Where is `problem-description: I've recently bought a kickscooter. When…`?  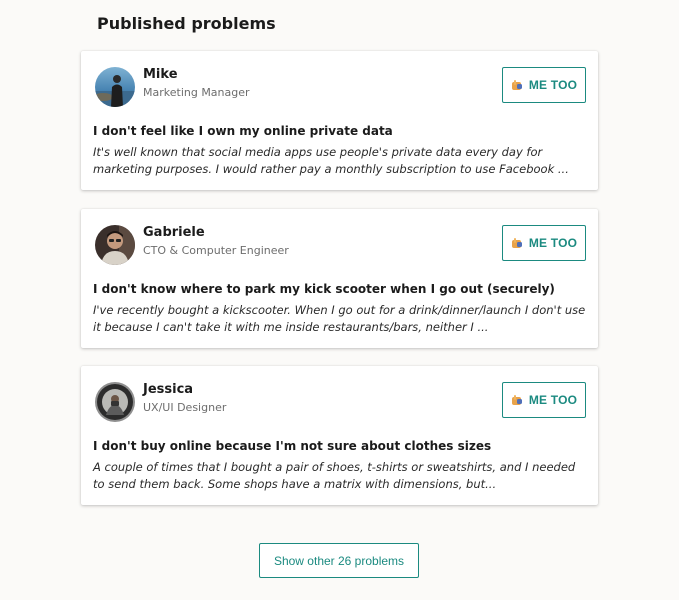
problem-description: I've recently bought a kickscooter. When… is located at coordinates (339, 318).